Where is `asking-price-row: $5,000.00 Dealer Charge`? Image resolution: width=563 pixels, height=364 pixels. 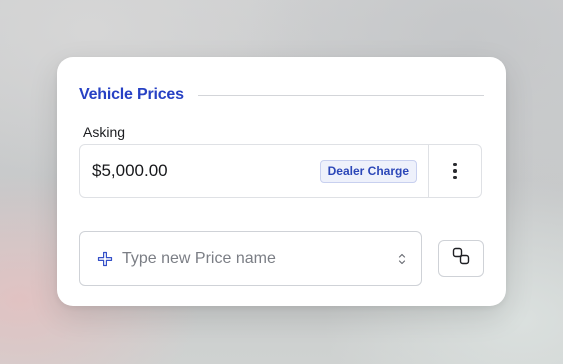 asking-price-row: $5,000.00 Dealer Charge is located at coordinates (280, 171).